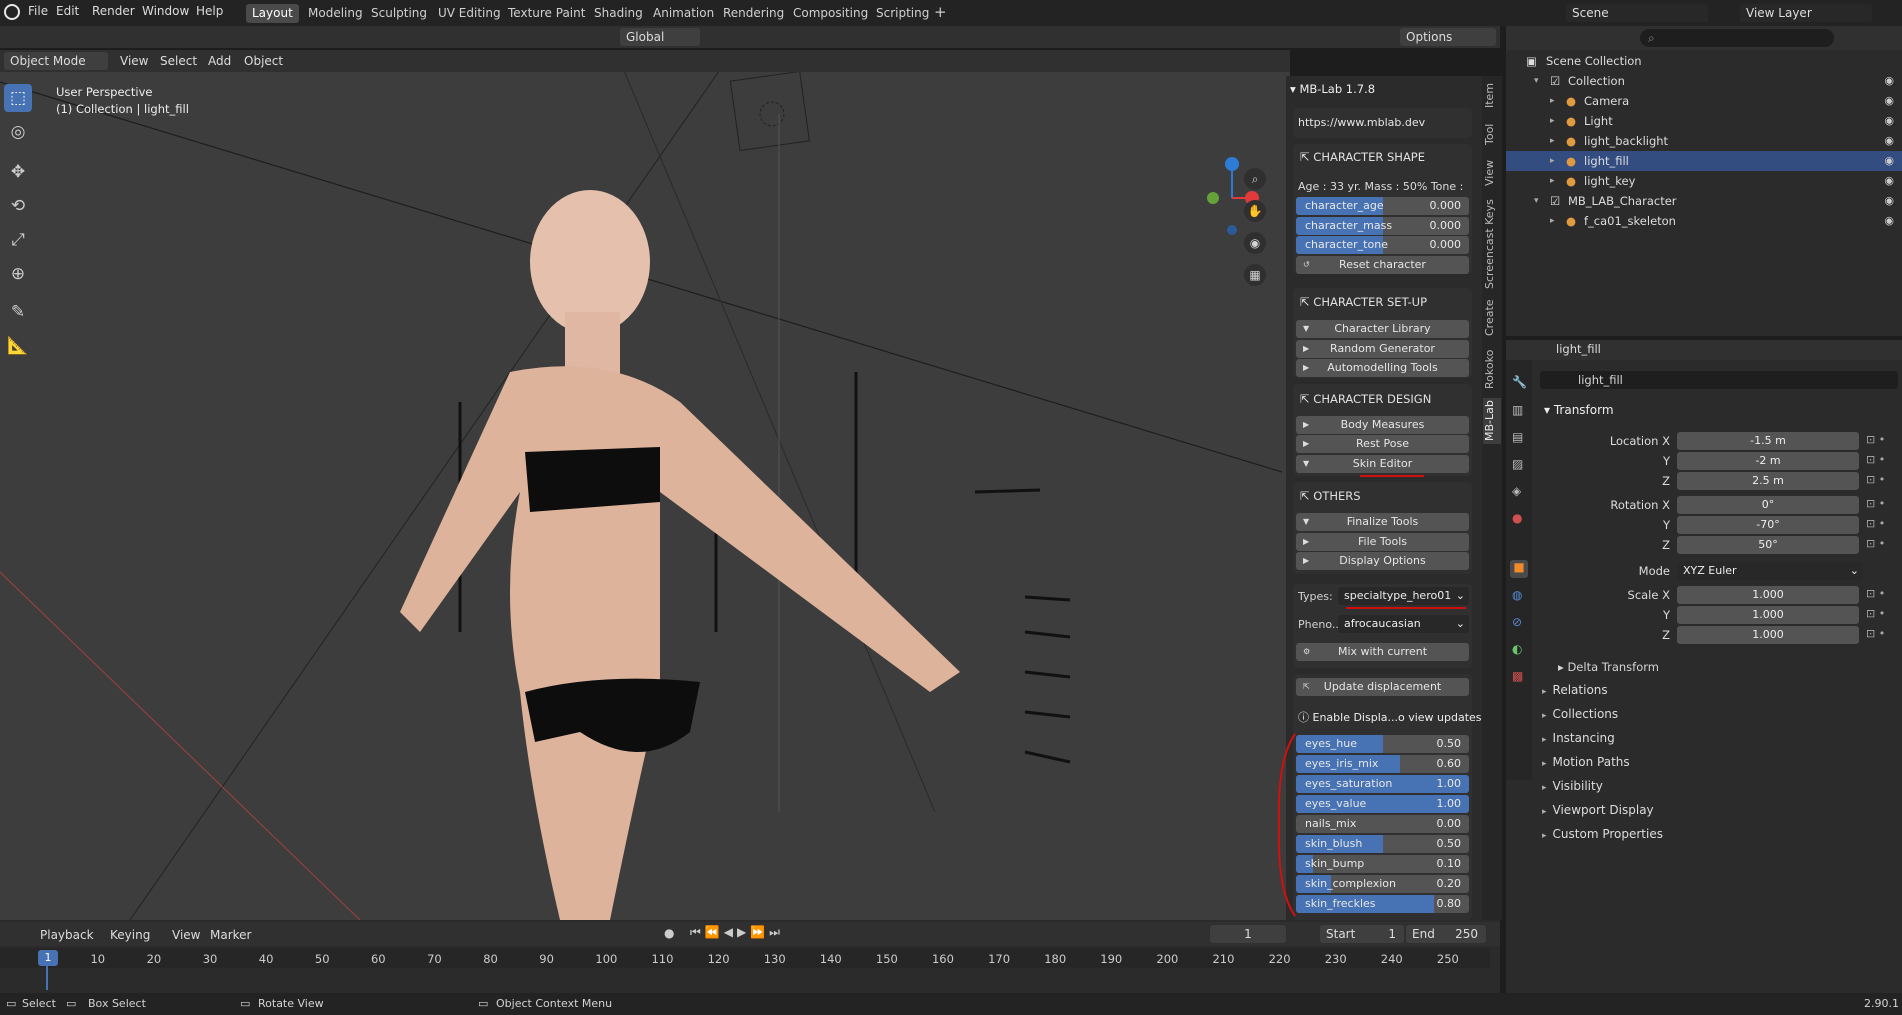 The image size is (1902, 1015). Describe the element at coordinates (1719, 380) in the screenshot. I see `object-name-field: light_fill` at that location.